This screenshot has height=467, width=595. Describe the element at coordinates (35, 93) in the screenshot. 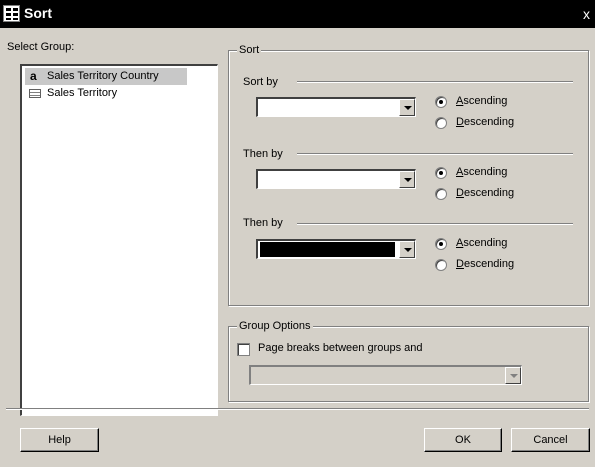

I see `table-icon` at that location.